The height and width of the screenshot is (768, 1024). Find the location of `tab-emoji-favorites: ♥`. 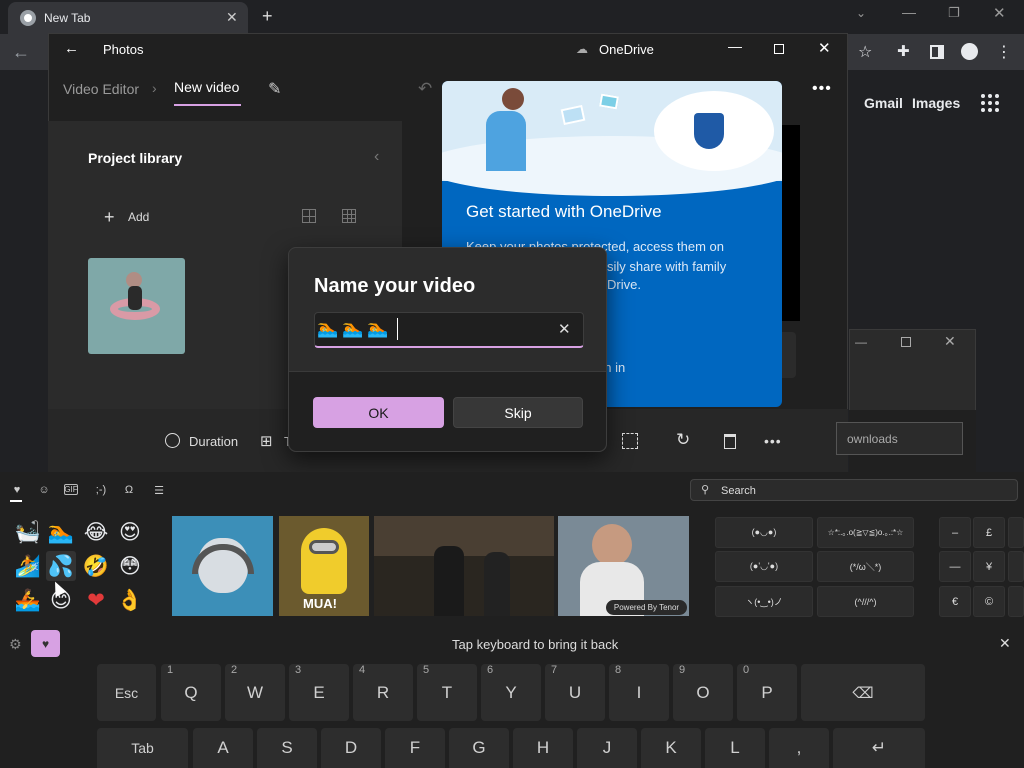

tab-emoji-favorites: ♥ is located at coordinates (17, 490).